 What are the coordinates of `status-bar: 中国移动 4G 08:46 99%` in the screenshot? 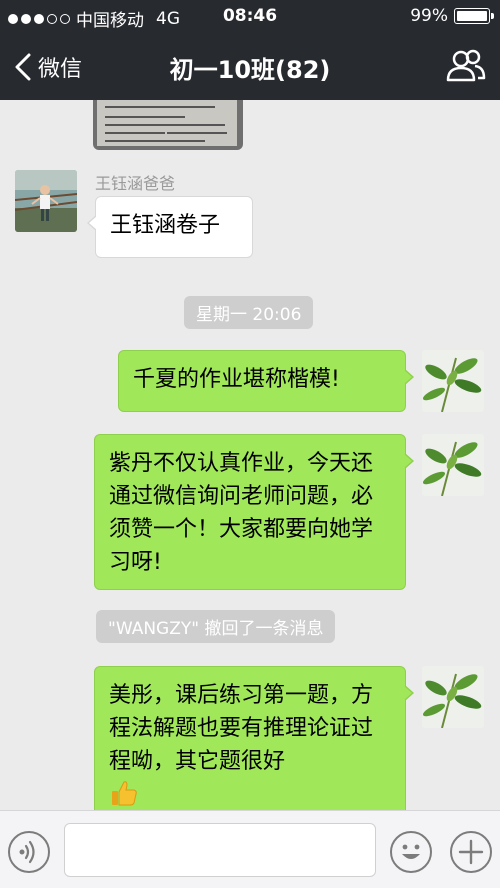 It's located at (250, 16).